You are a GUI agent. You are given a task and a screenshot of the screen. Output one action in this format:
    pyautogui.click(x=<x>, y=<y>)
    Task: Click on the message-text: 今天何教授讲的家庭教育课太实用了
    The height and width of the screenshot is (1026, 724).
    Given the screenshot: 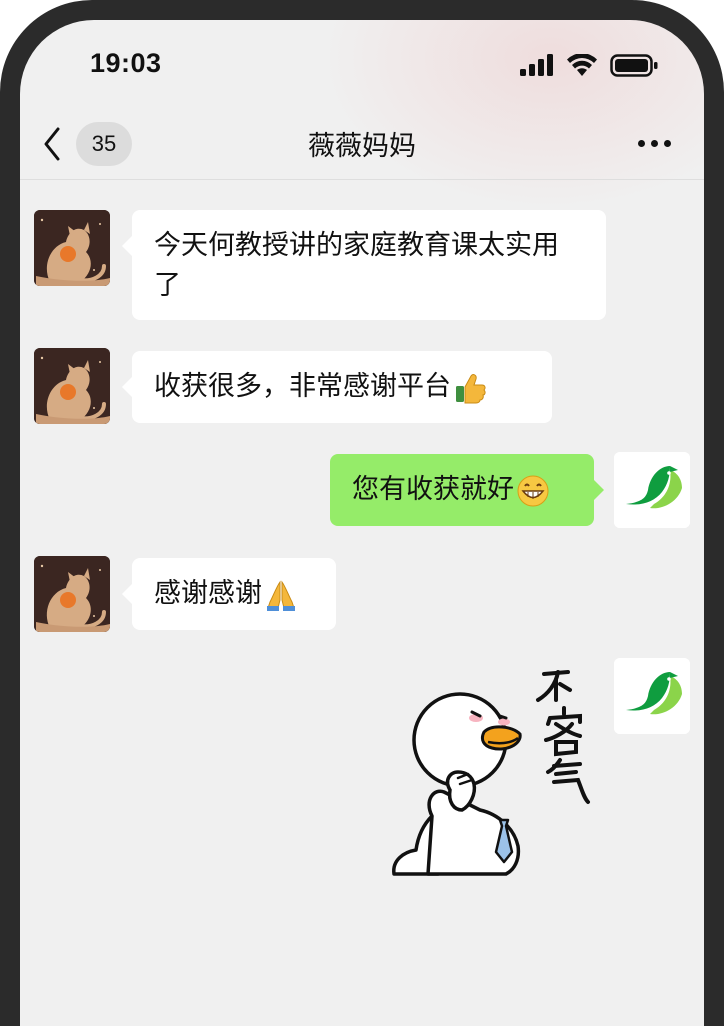 What is the action you would take?
    pyautogui.click(x=356, y=265)
    